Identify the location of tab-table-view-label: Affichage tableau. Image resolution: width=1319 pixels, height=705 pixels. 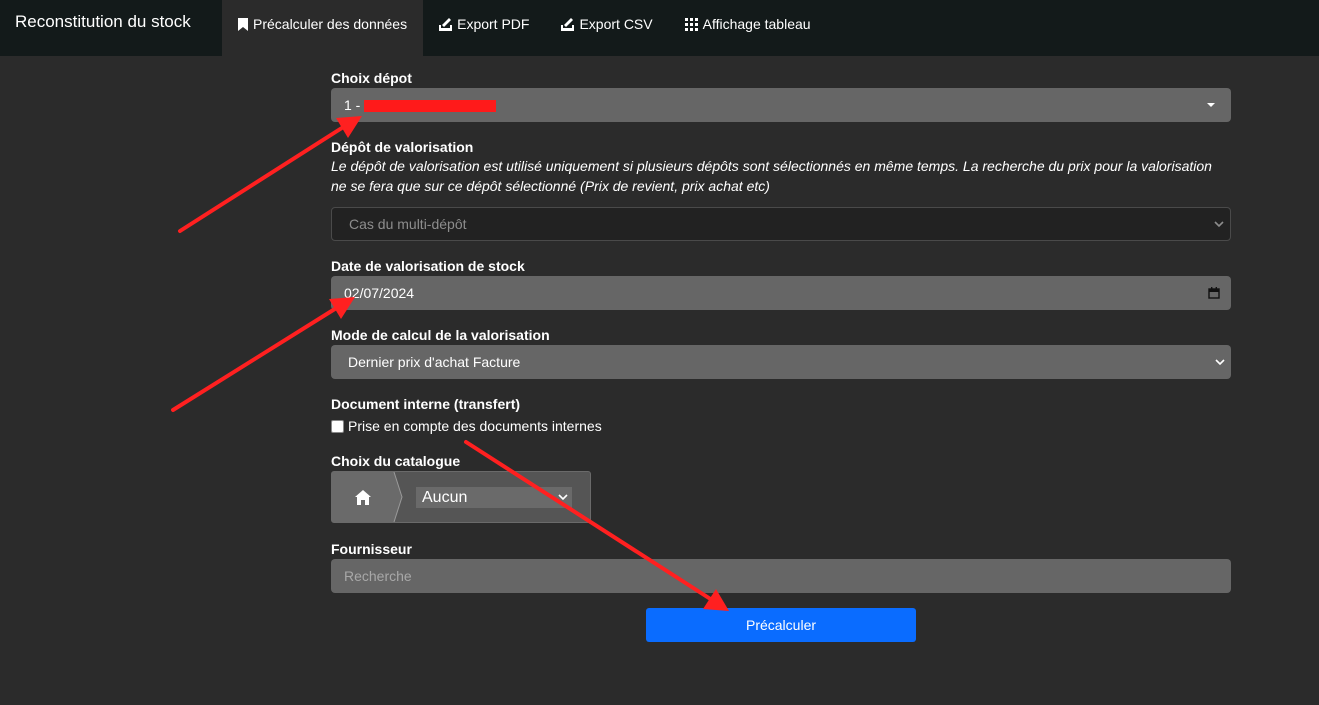
(756, 24).